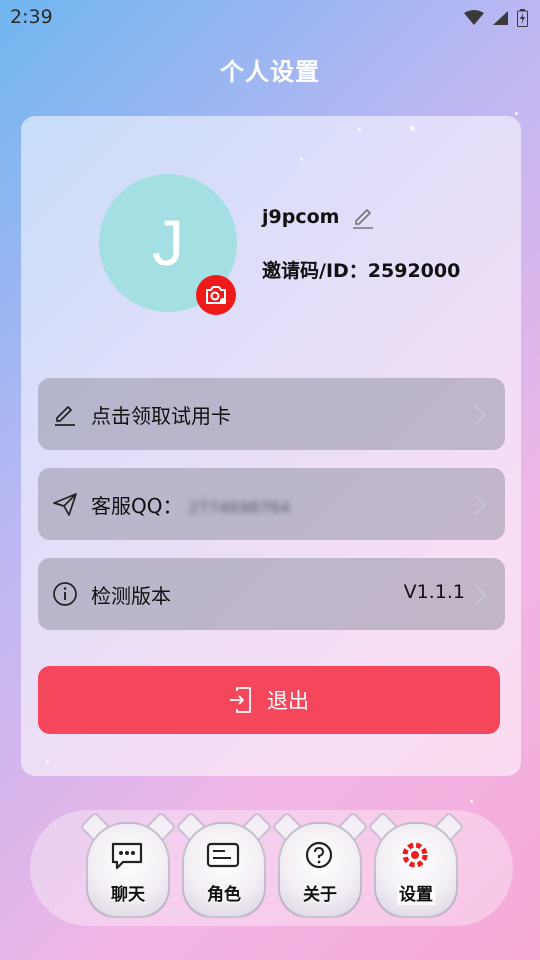 The width and height of the screenshot is (540, 960). Describe the element at coordinates (320, 895) in the screenshot. I see `tab-about-label: 关于` at that location.